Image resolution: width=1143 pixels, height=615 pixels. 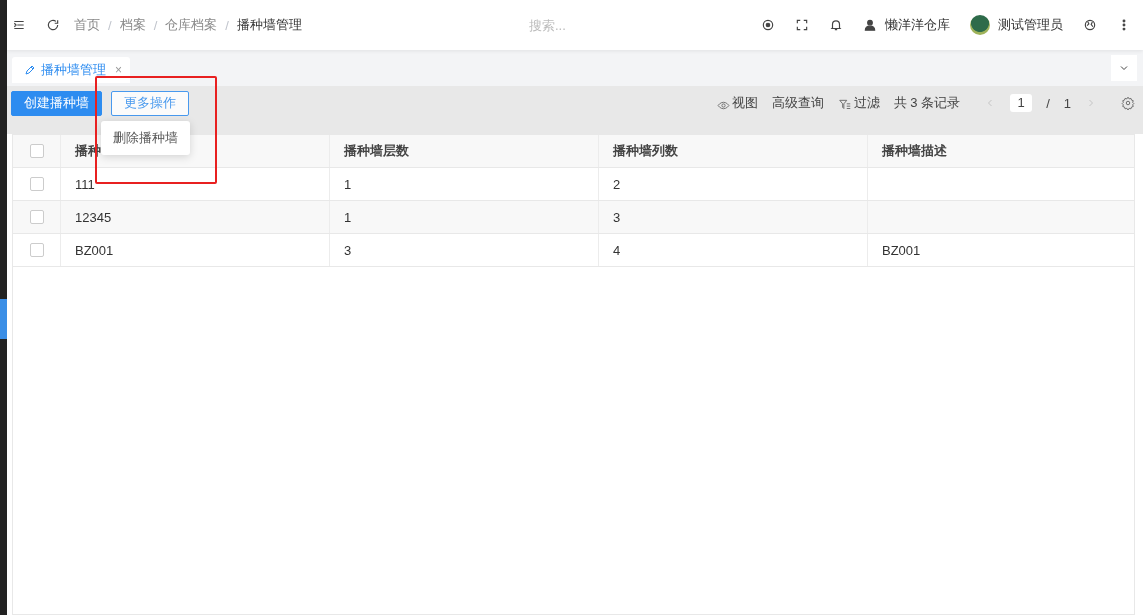 What do you see at coordinates (19, 25) in the screenshot?
I see `menu-icon` at bounding box center [19, 25].